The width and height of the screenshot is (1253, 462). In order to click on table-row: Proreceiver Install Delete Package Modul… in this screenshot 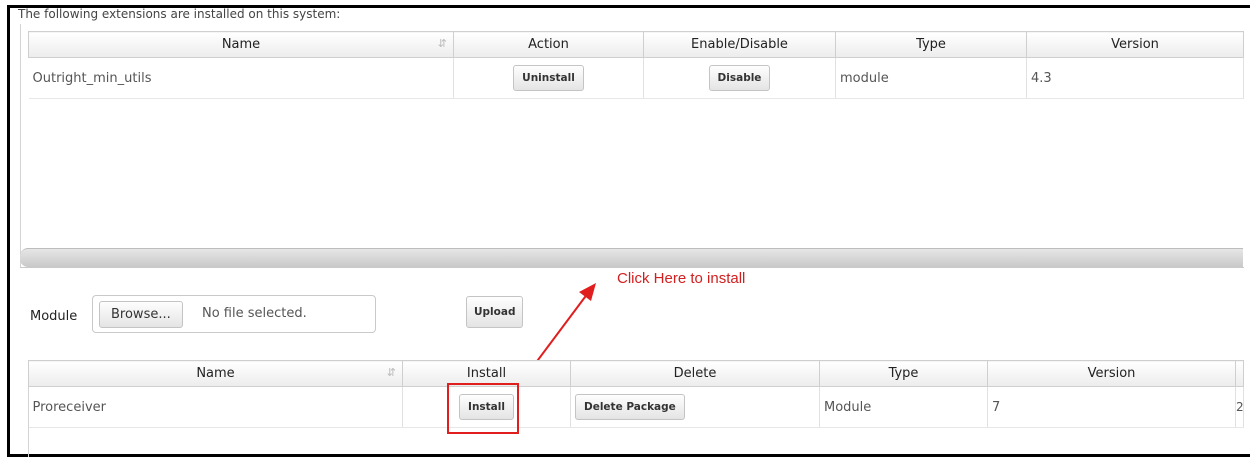, I will do `click(636, 407)`.